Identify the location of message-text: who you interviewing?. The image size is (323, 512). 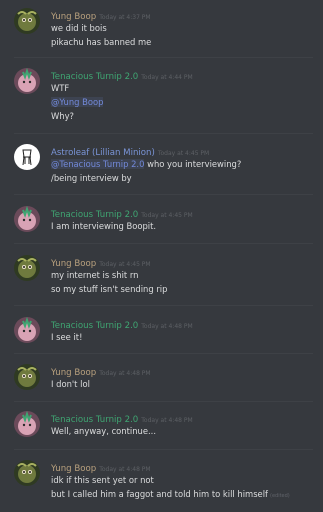
(194, 164).